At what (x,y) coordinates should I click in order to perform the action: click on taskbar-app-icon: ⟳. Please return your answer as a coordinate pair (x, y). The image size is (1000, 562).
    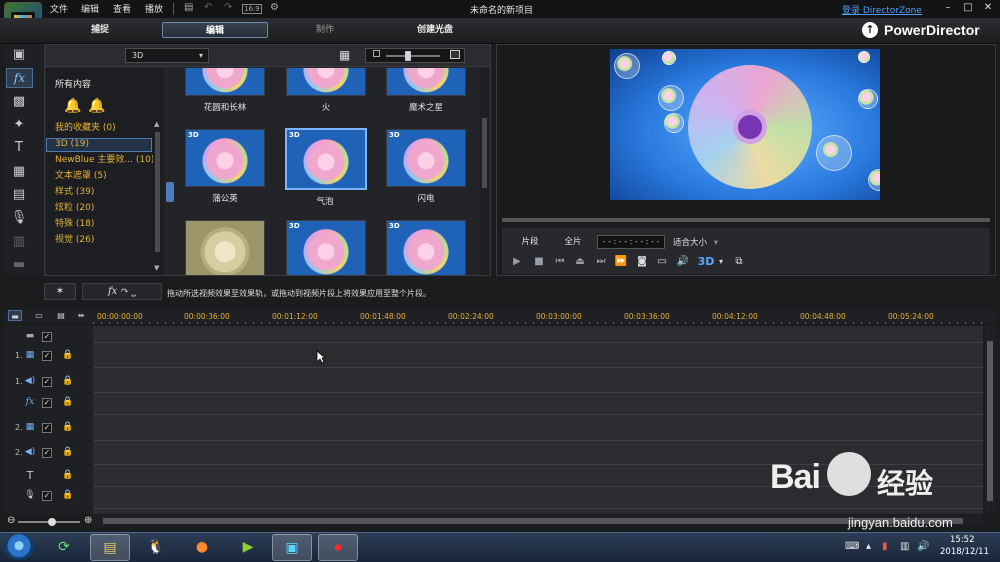
    Looking at the image, I should click on (64, 547).